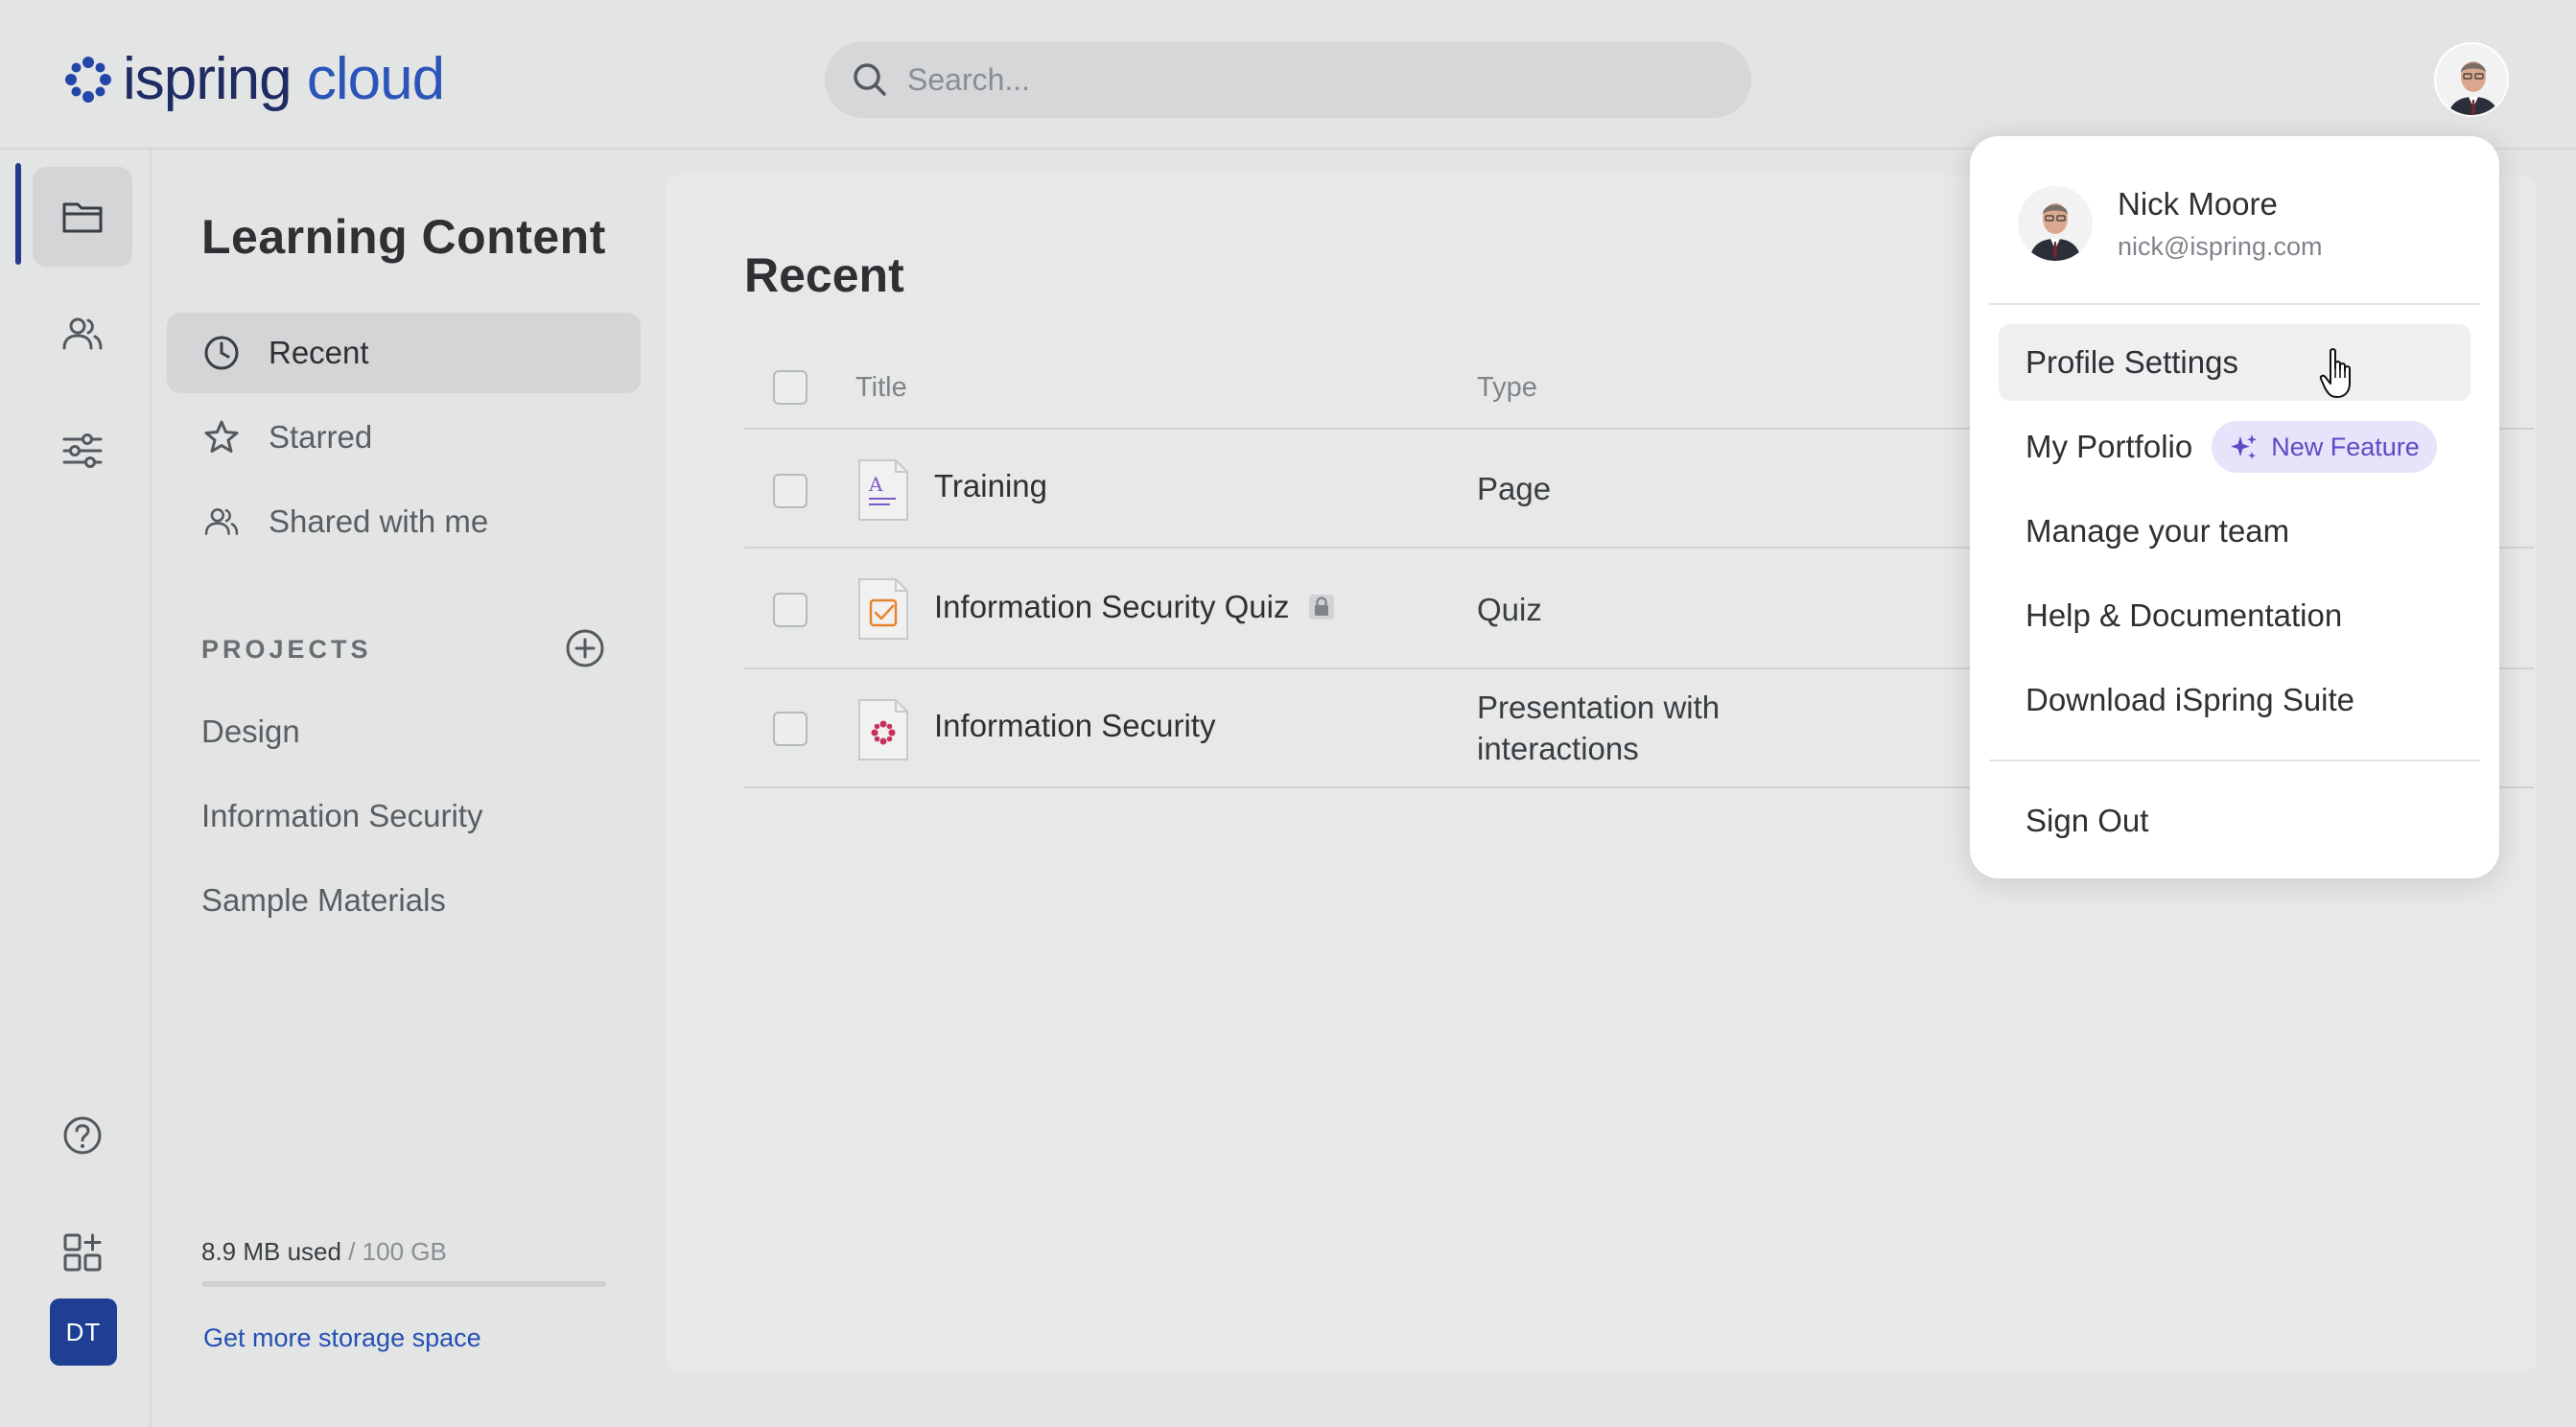 This screenshot has width=2576, height=1427. Describe the element at coordinates (404, 353) in the screenshot. I see `nav-item-recent: Recent` at that location.